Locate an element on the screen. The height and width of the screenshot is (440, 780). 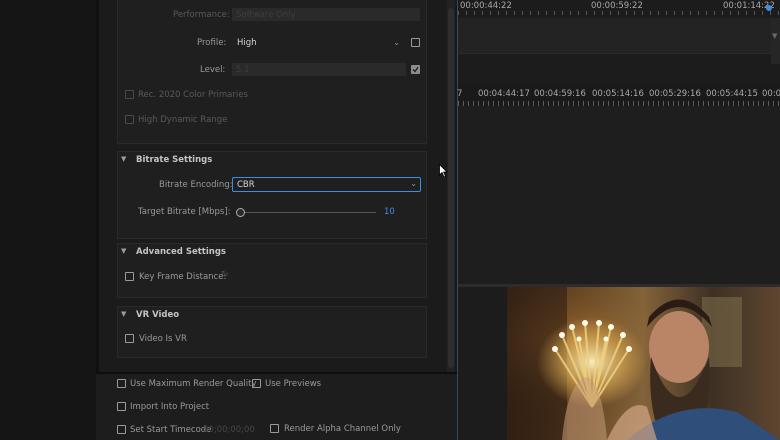
webcam-scene is located at coordinates (643, 363).